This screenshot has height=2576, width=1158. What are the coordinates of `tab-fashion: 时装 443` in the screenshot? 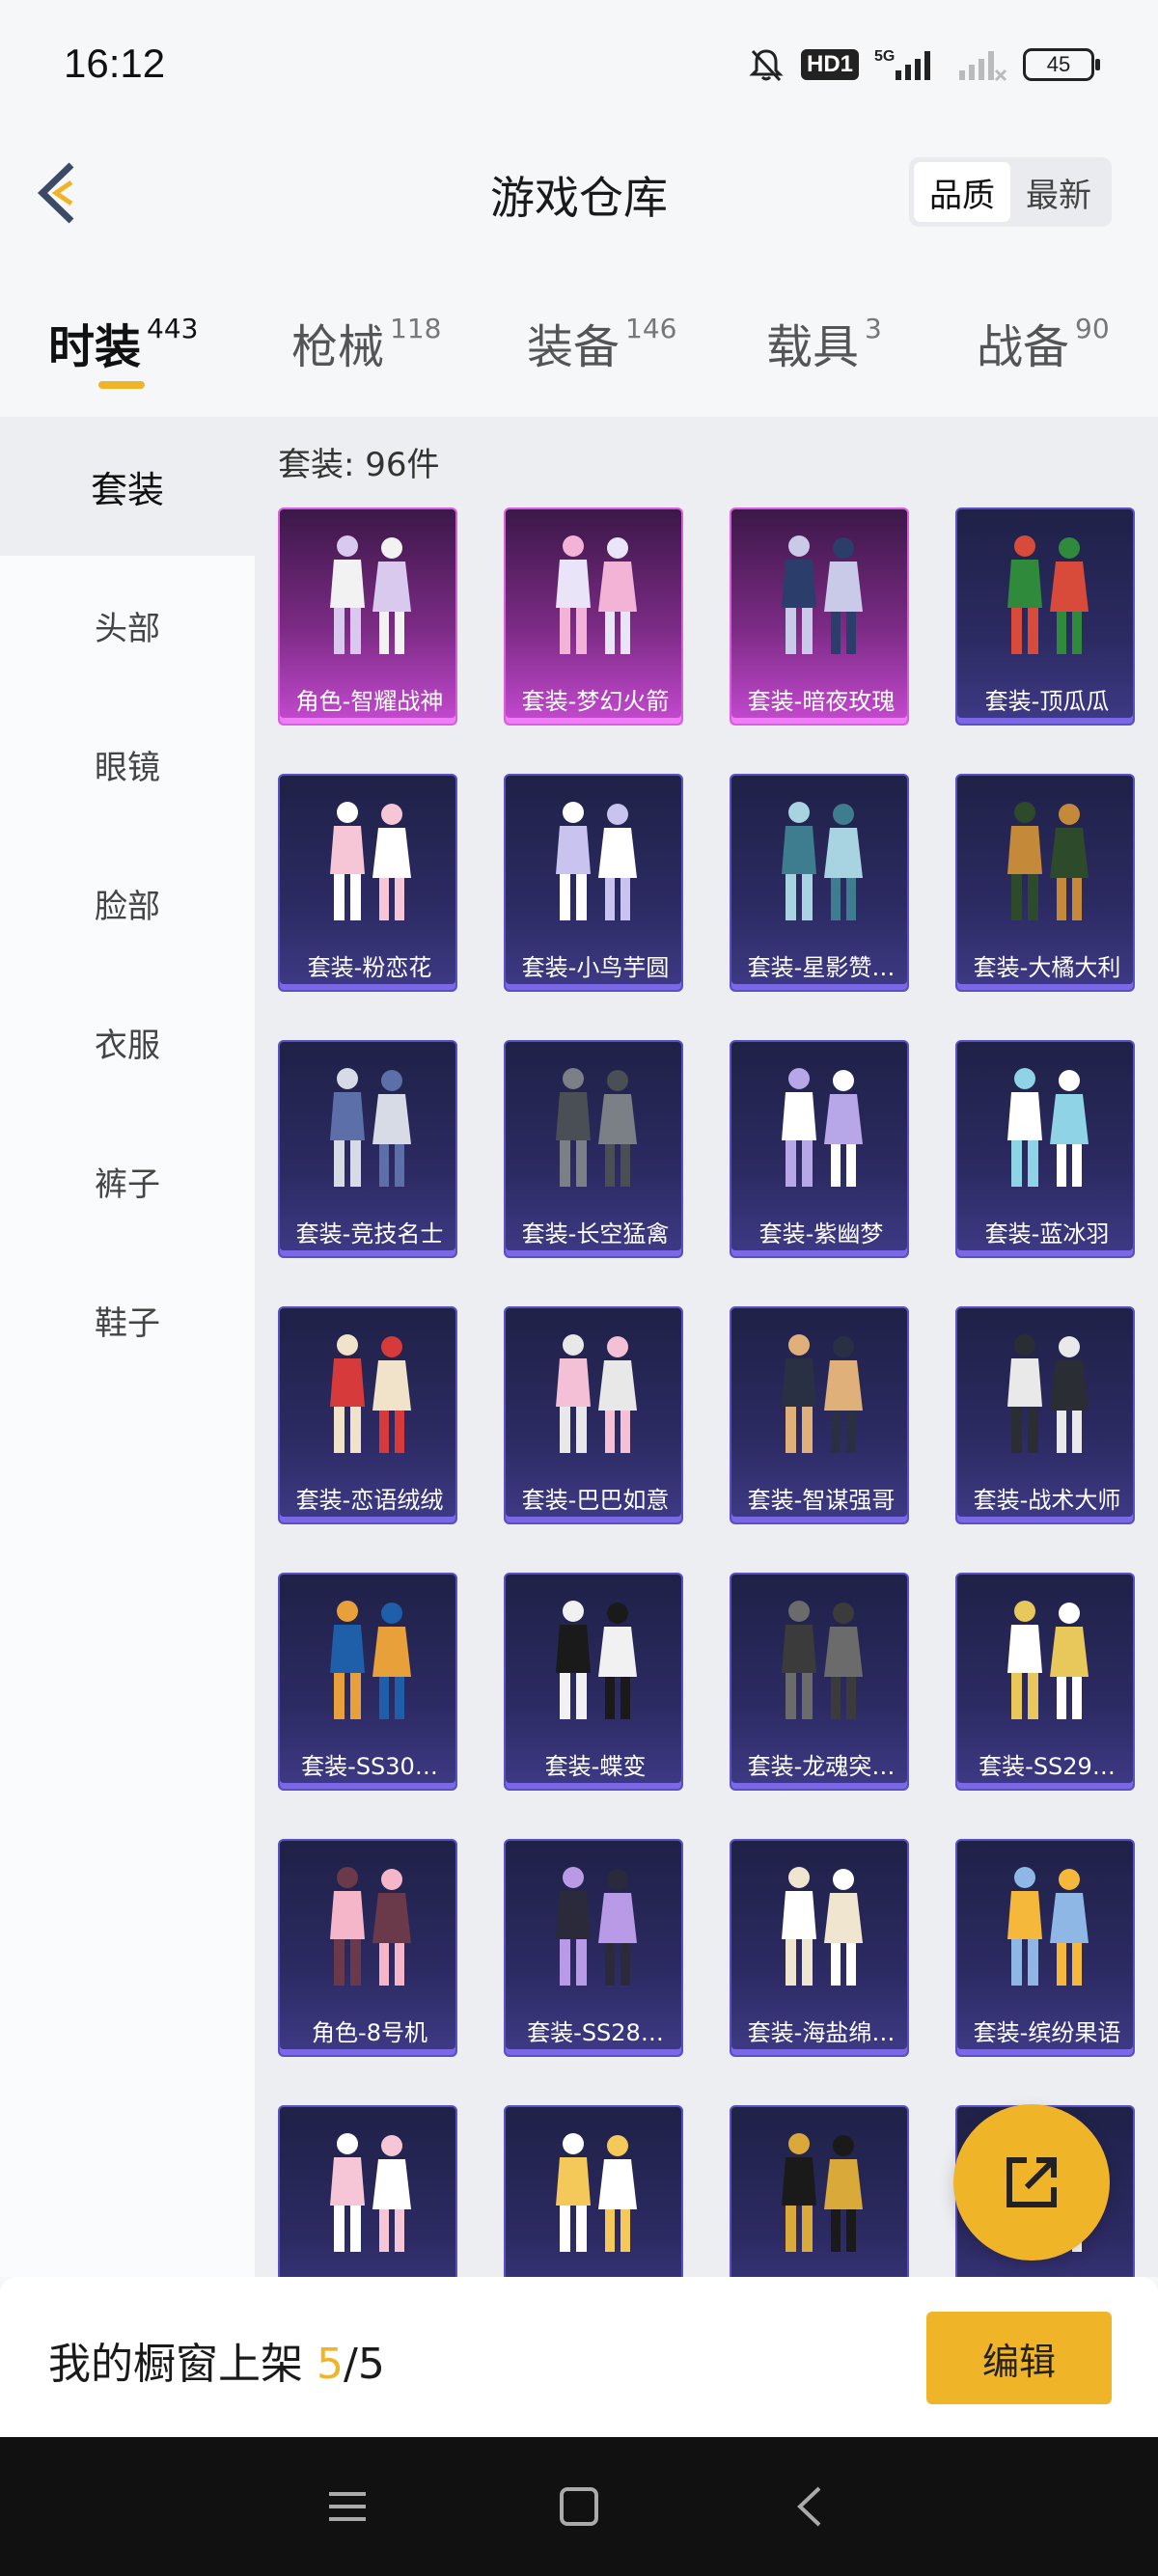 It's located at (123, 343).